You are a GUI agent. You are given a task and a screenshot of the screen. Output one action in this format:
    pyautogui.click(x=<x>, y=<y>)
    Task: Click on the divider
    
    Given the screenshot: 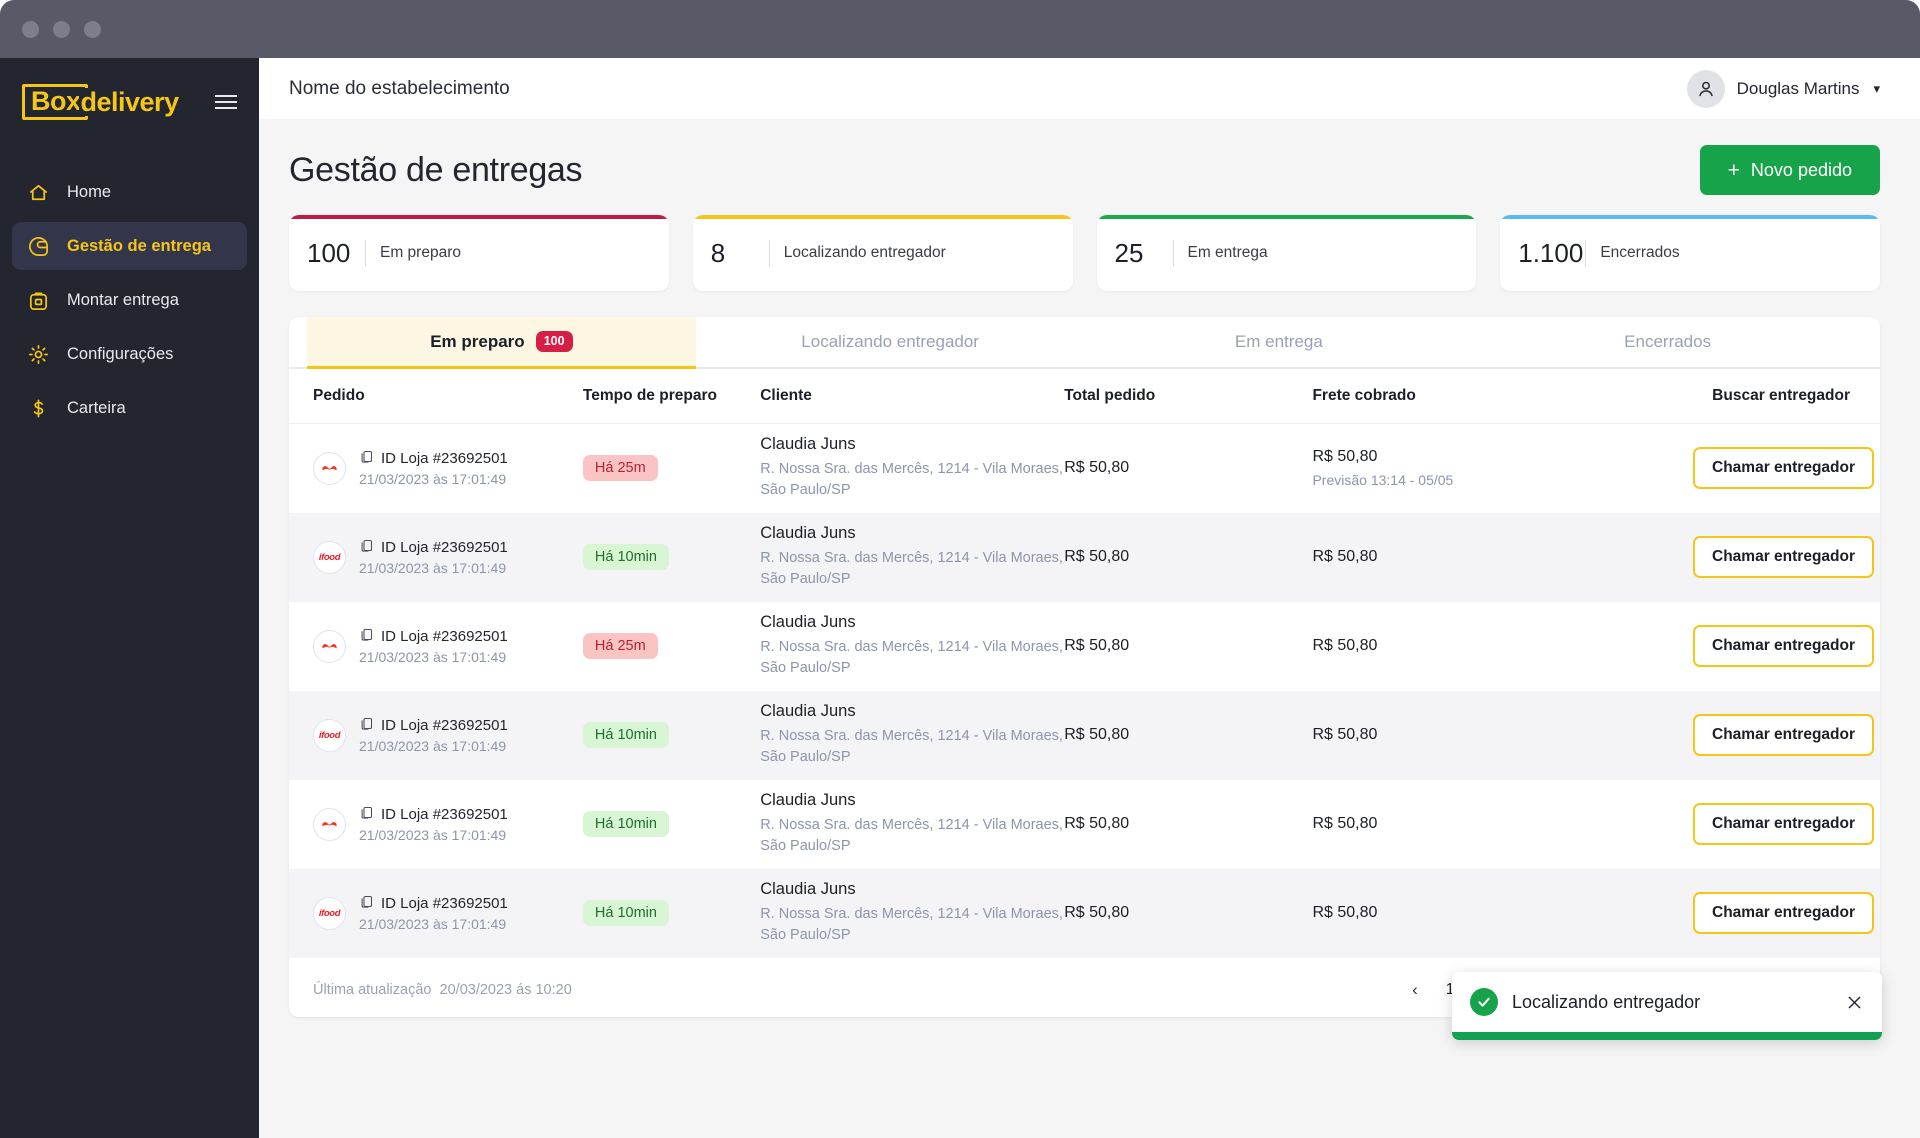 What is the action you would take?
    pyautogui.click(x=1586, y=253)
    